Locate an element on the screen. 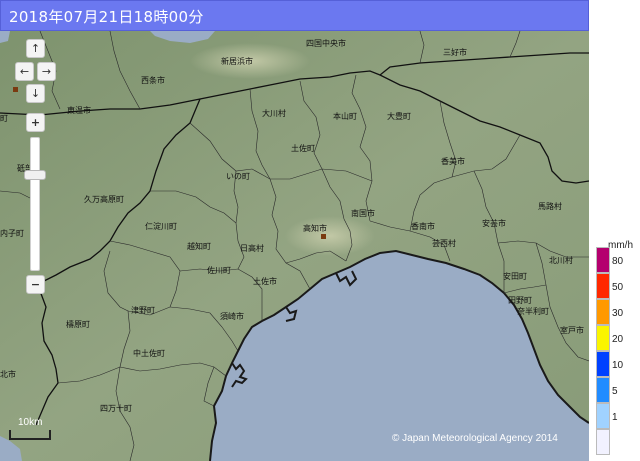  place-label: 高知市 is located at coordinates (315, 228).